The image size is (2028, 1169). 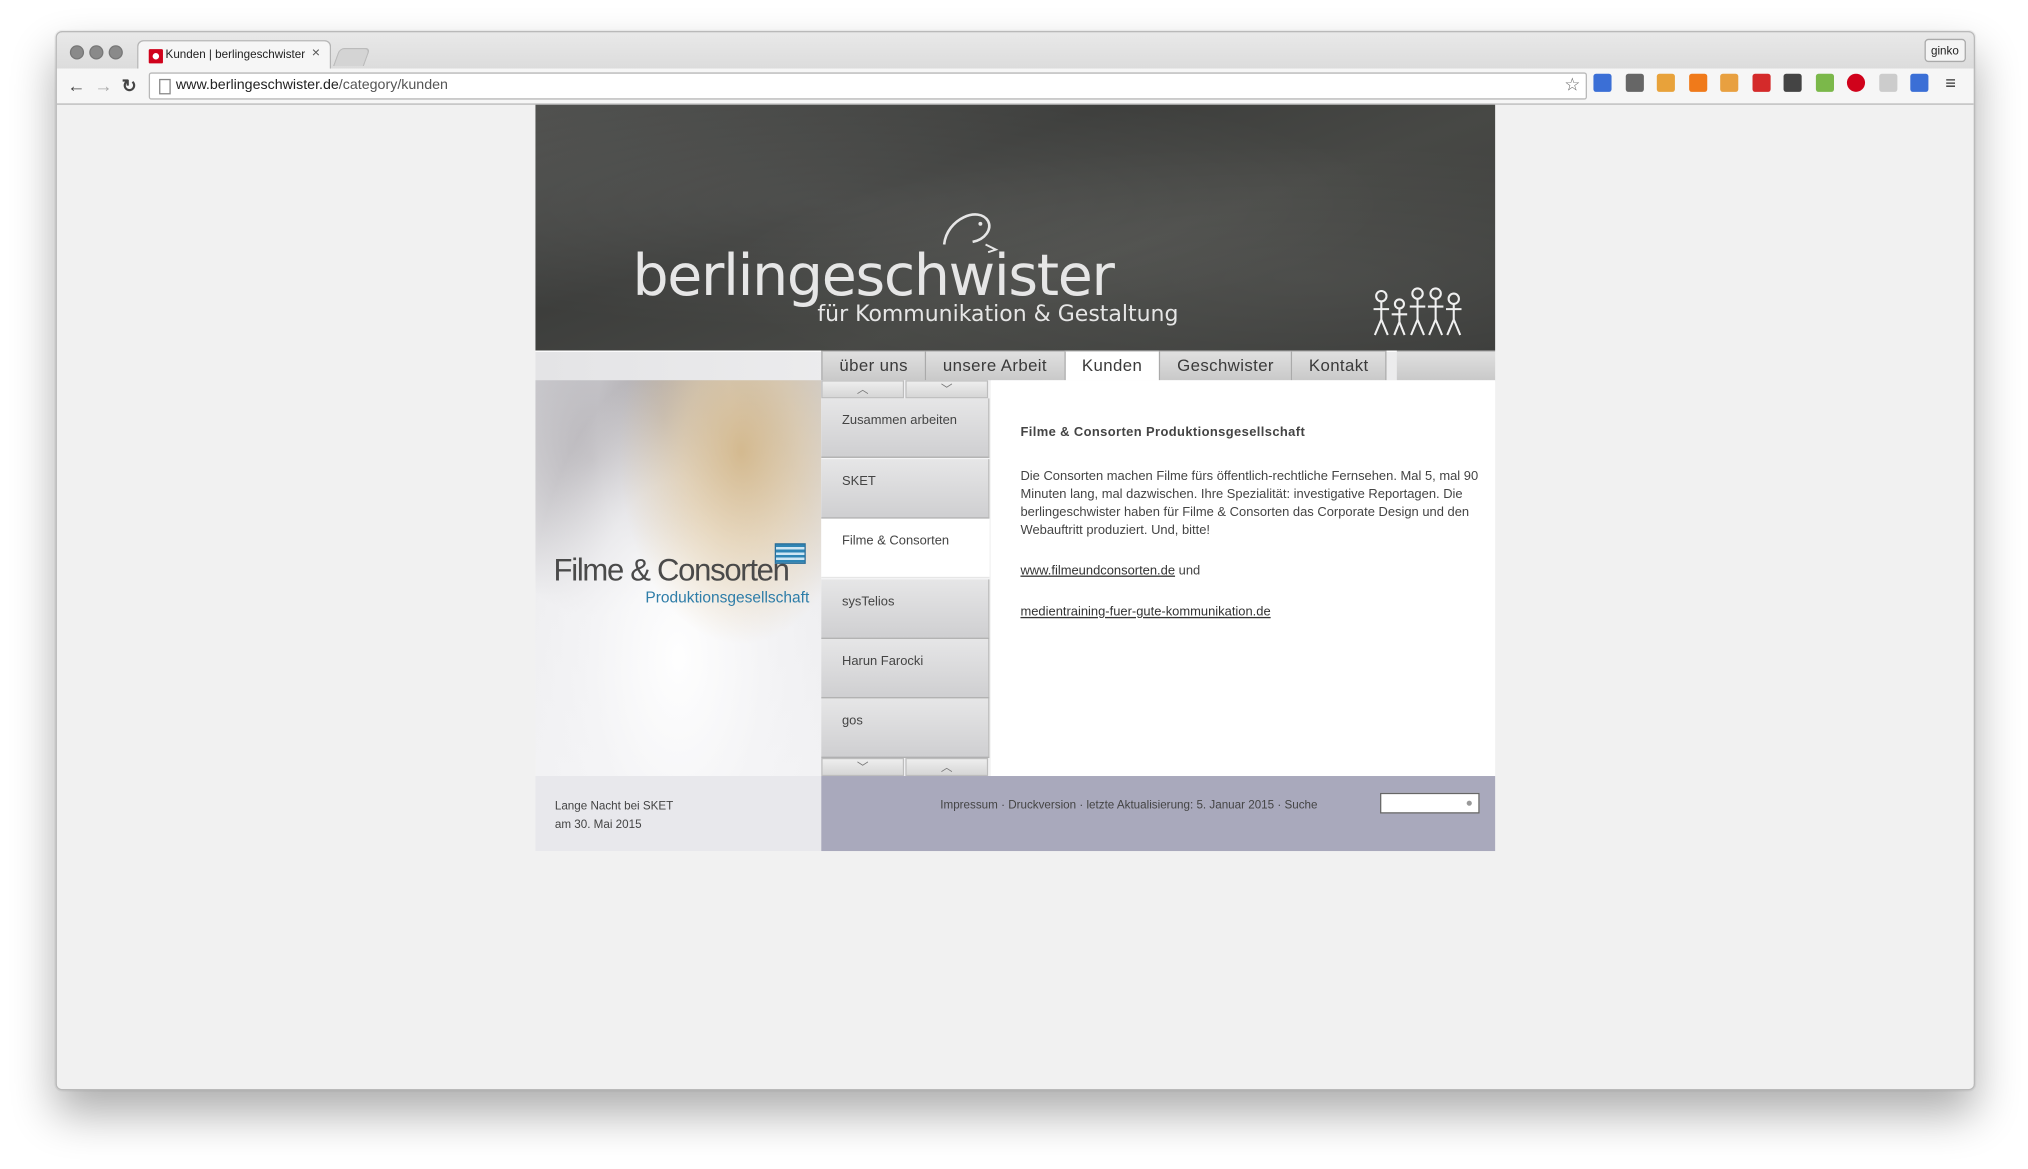 I want to click on chart-icon, so click(x=1697, y=82).